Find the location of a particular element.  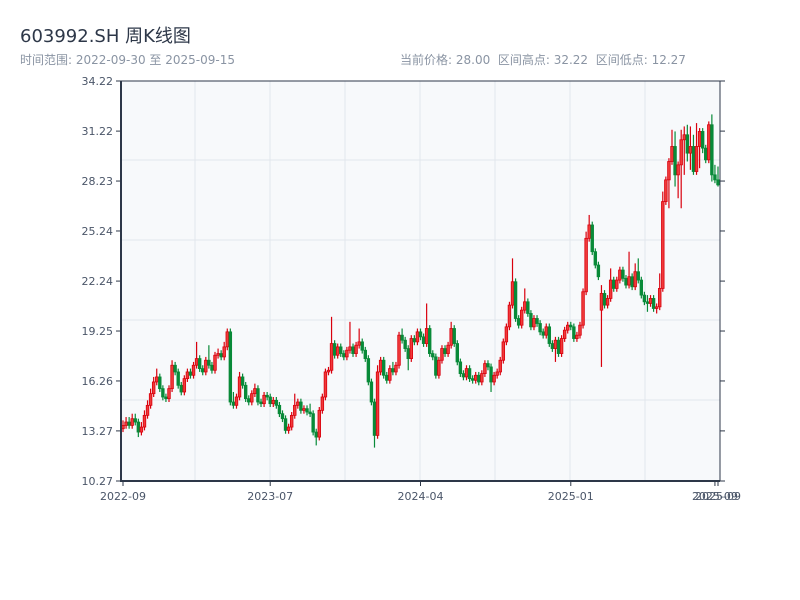

y-tick-label: 22.24 is located at coordinates (98, 281).